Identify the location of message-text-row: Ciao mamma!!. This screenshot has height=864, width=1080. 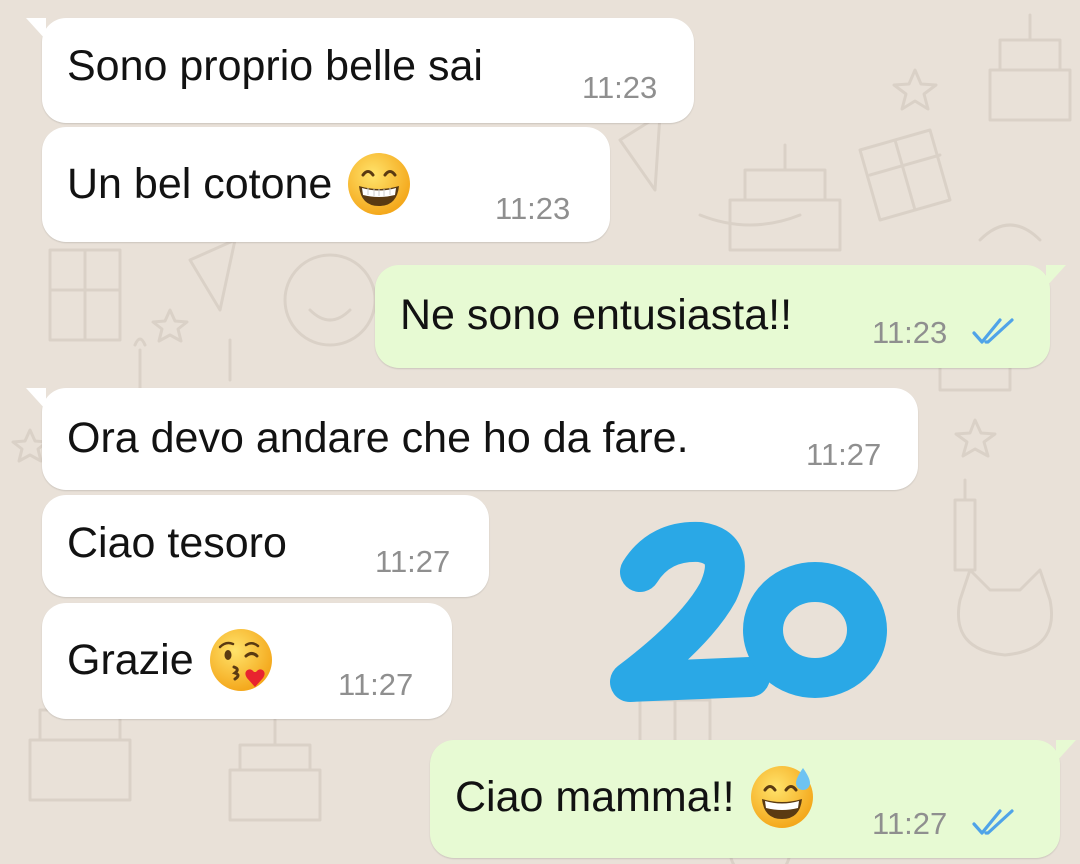
(635, 797).